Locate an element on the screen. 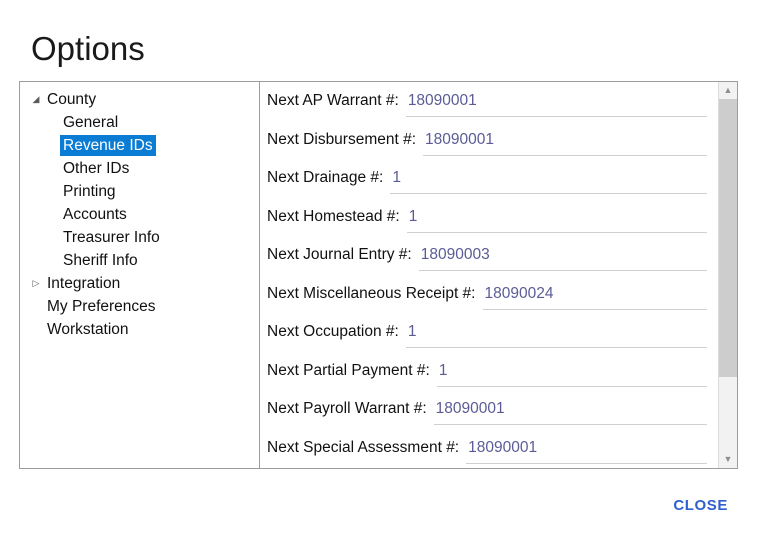 The width and height of the screenshot is (760, 560). tree-item-workstation: Workstation is located at coordinates (139, 329).